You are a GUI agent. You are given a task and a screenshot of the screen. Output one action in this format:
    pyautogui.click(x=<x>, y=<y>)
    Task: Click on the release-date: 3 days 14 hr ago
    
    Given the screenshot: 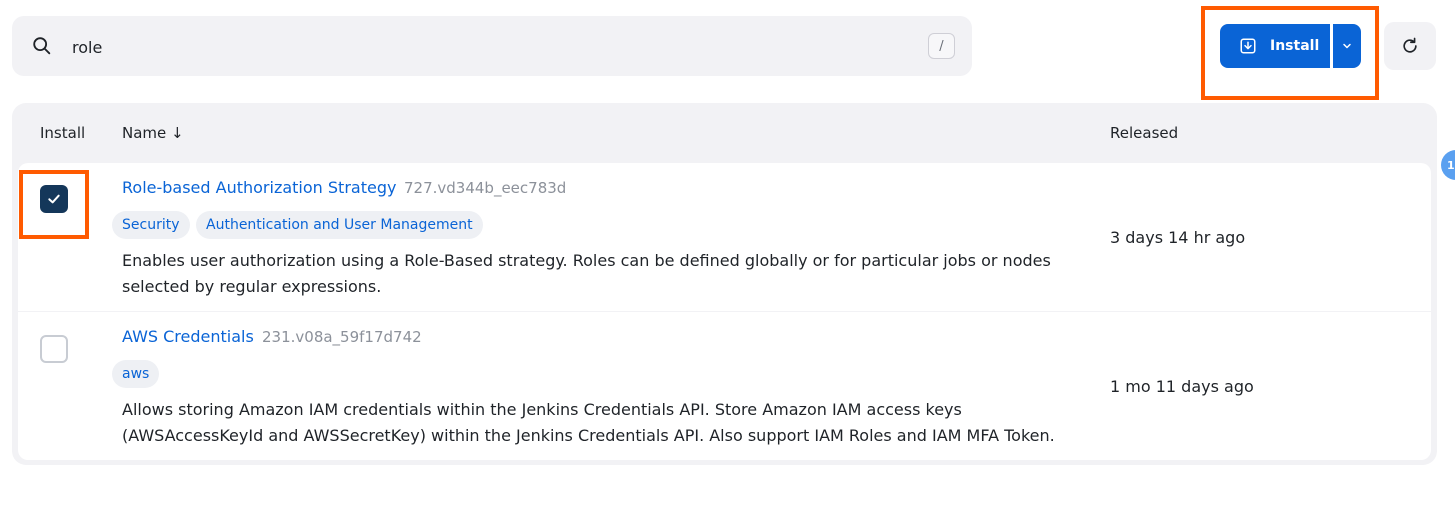 What is the action you would take?
    pyautogui.click(x=1178, y=237)
    